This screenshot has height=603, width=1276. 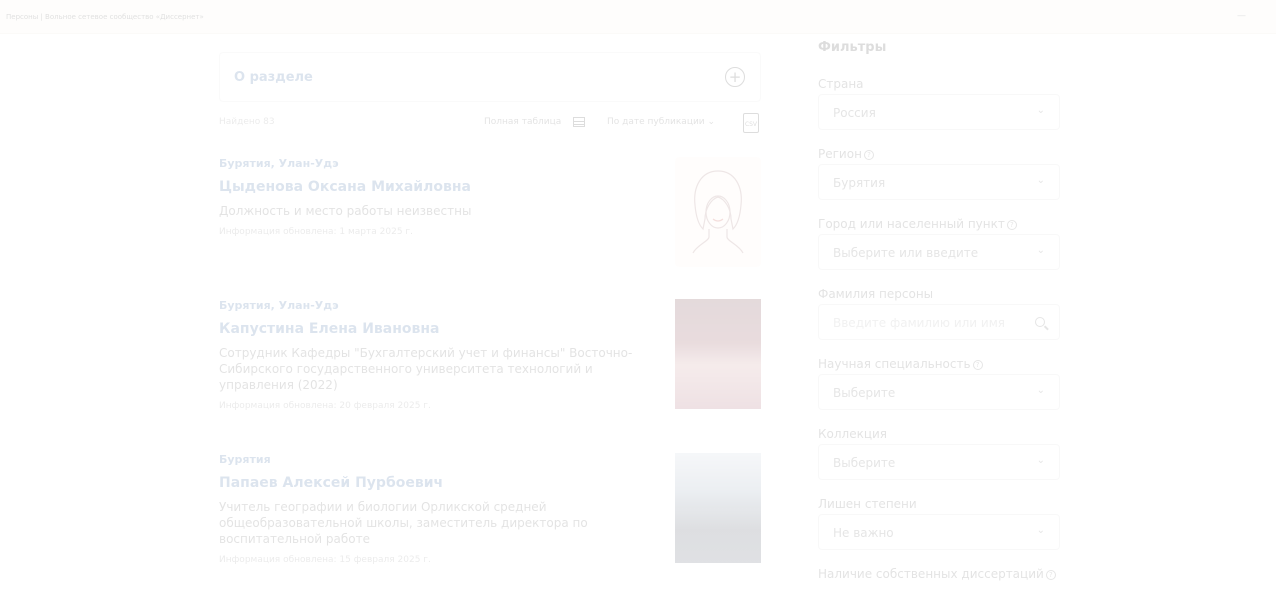 I want to click on woman-silhouette-icon, so click(x=718, y=212).